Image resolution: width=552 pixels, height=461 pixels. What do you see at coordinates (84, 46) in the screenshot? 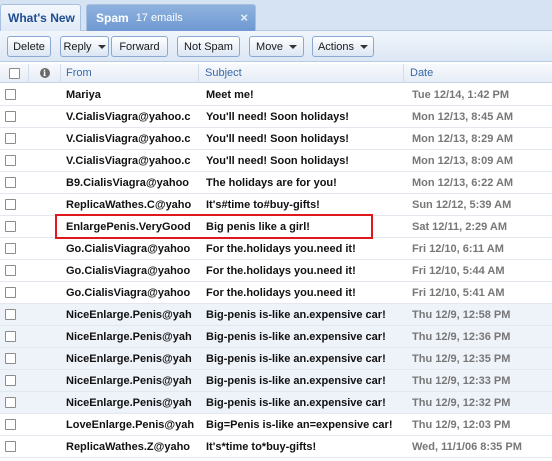
I see `reply-button: Reply` at bounding box center [84, 46].